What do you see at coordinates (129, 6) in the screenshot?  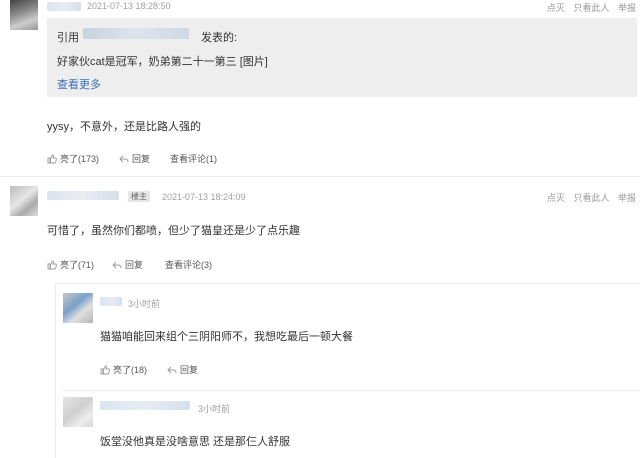 I see `comment-timestamp: 2021-07-13 18:28:50` at bounding box center [129, 6].